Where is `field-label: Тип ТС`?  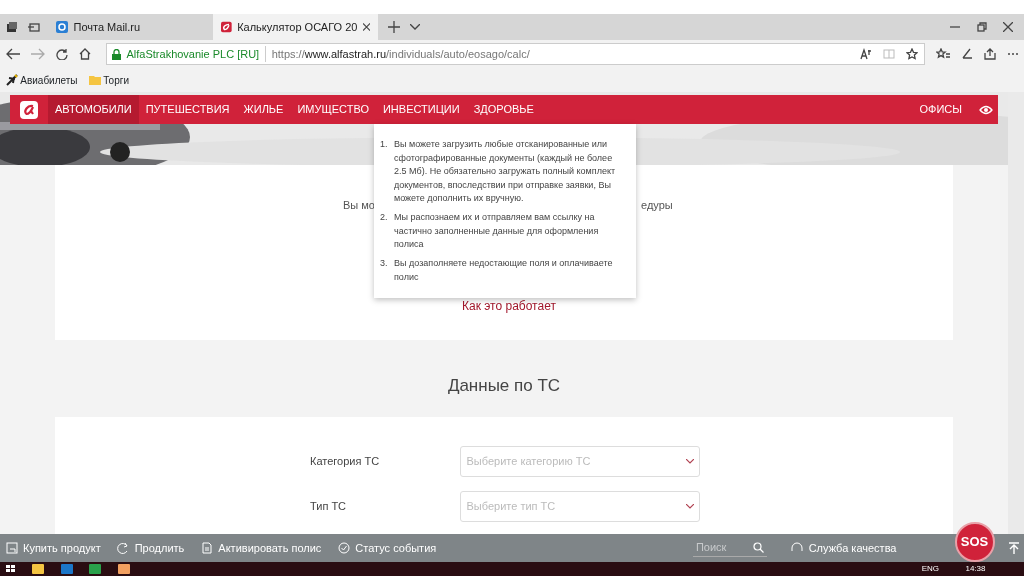 field-label: Тип ТС is located at coordinates (329, 506).